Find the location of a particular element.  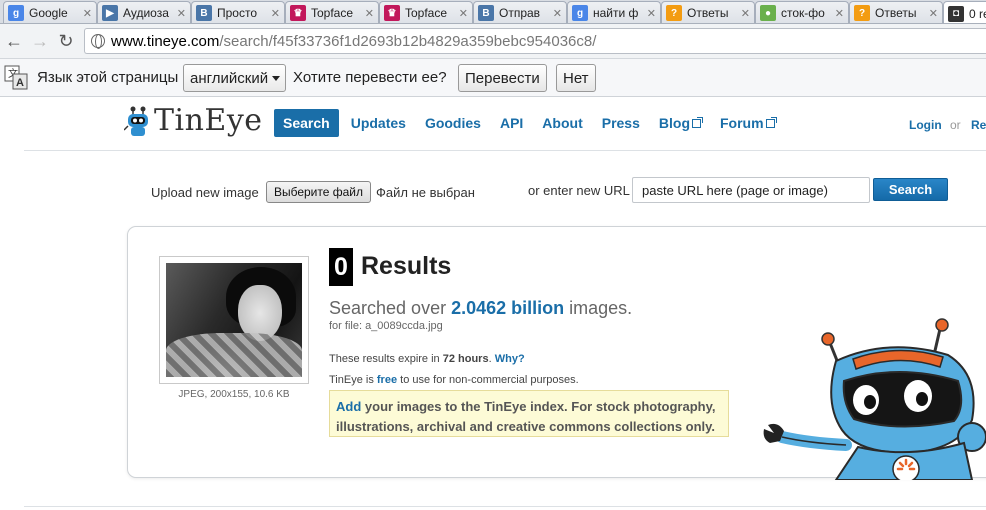

results-heading: Results is located at coordinates (406, 266).